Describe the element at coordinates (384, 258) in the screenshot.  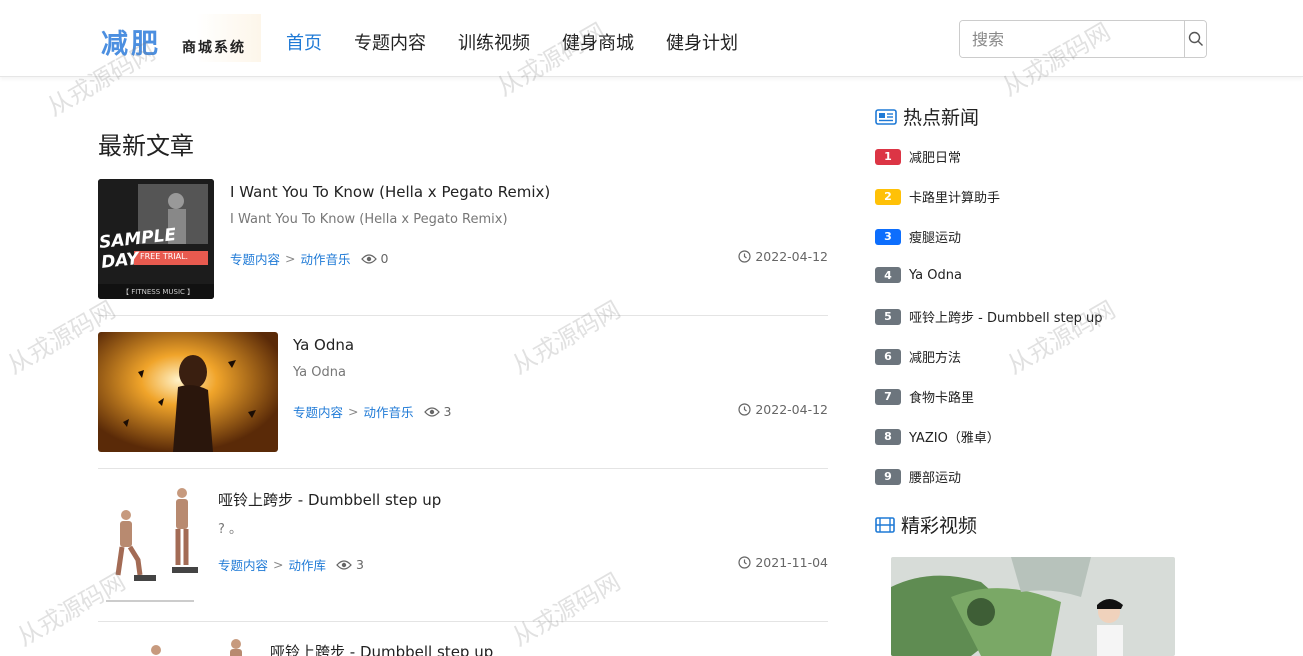
I see `view-count-value: 0` at that location.